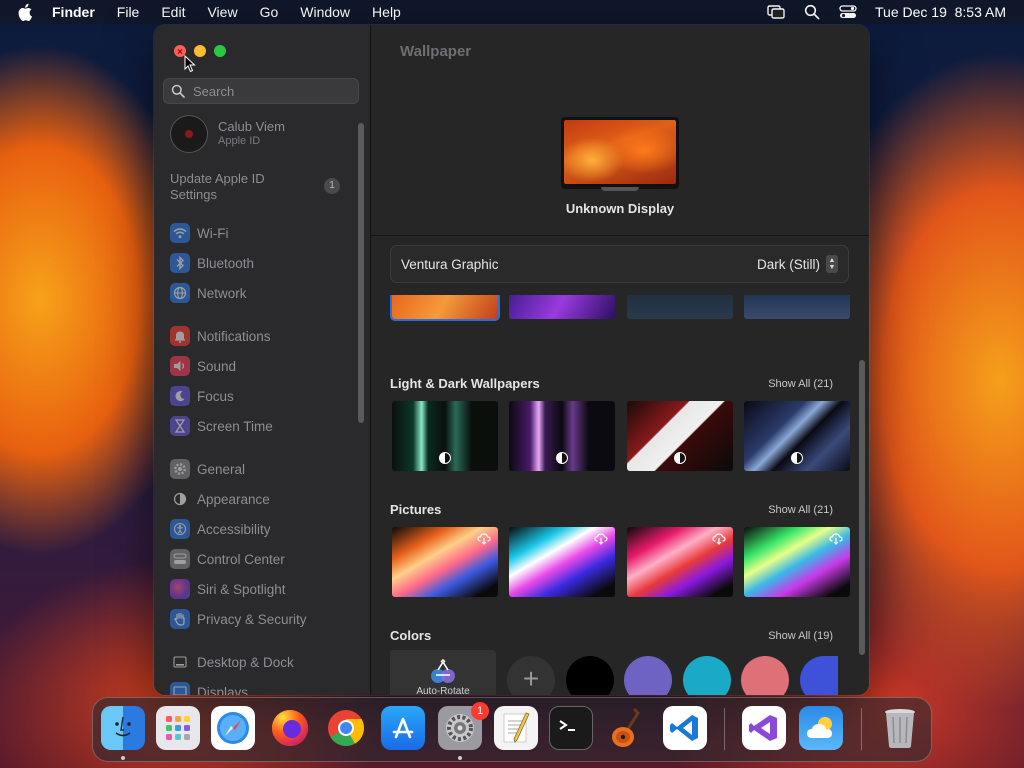 The width and height of the screenshot is (1024, 768). What do you see at coordinates (620, 235) in the screenshot?
I see `divider` at bounding box center [620, 235].